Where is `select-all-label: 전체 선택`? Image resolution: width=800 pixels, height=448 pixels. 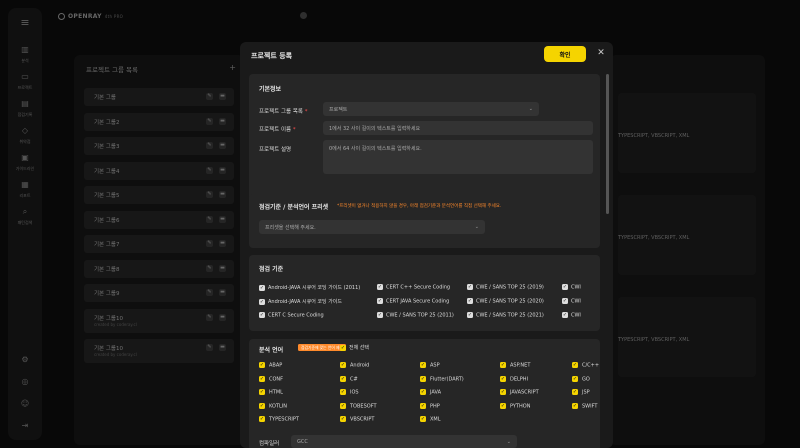
select-all-label: 전체 선택 is located at coordinates (359, 348).